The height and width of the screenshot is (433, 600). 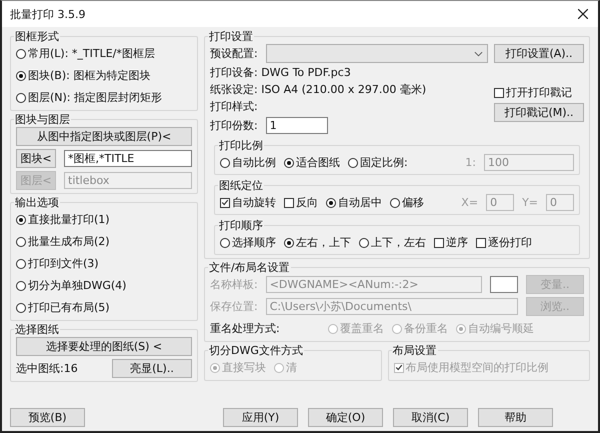 I want to click on checkbox-label: 自动旋转, so click(x=254, y=202).